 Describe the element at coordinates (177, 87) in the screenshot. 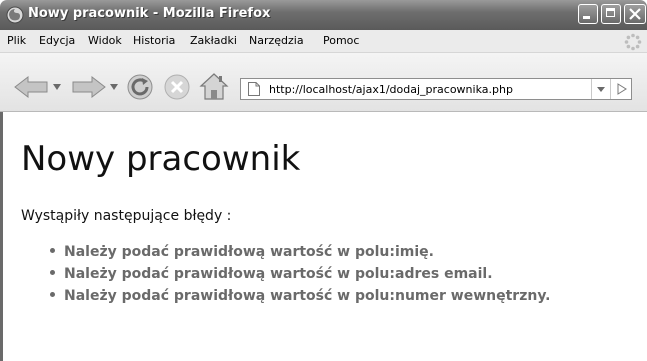

I see `stop-icon` at that location.